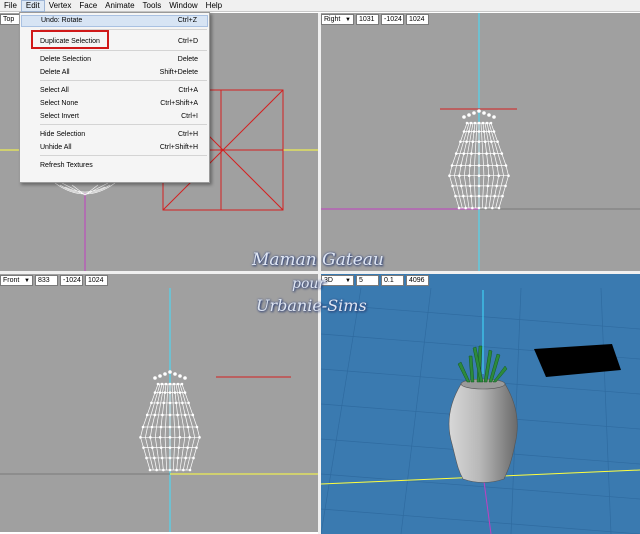 The height and width of the screenshot is (534, 640). Describe the element at coordinates (337, 280) in the screenshot. I see `view-select-3d: 3D ▼` at that location.